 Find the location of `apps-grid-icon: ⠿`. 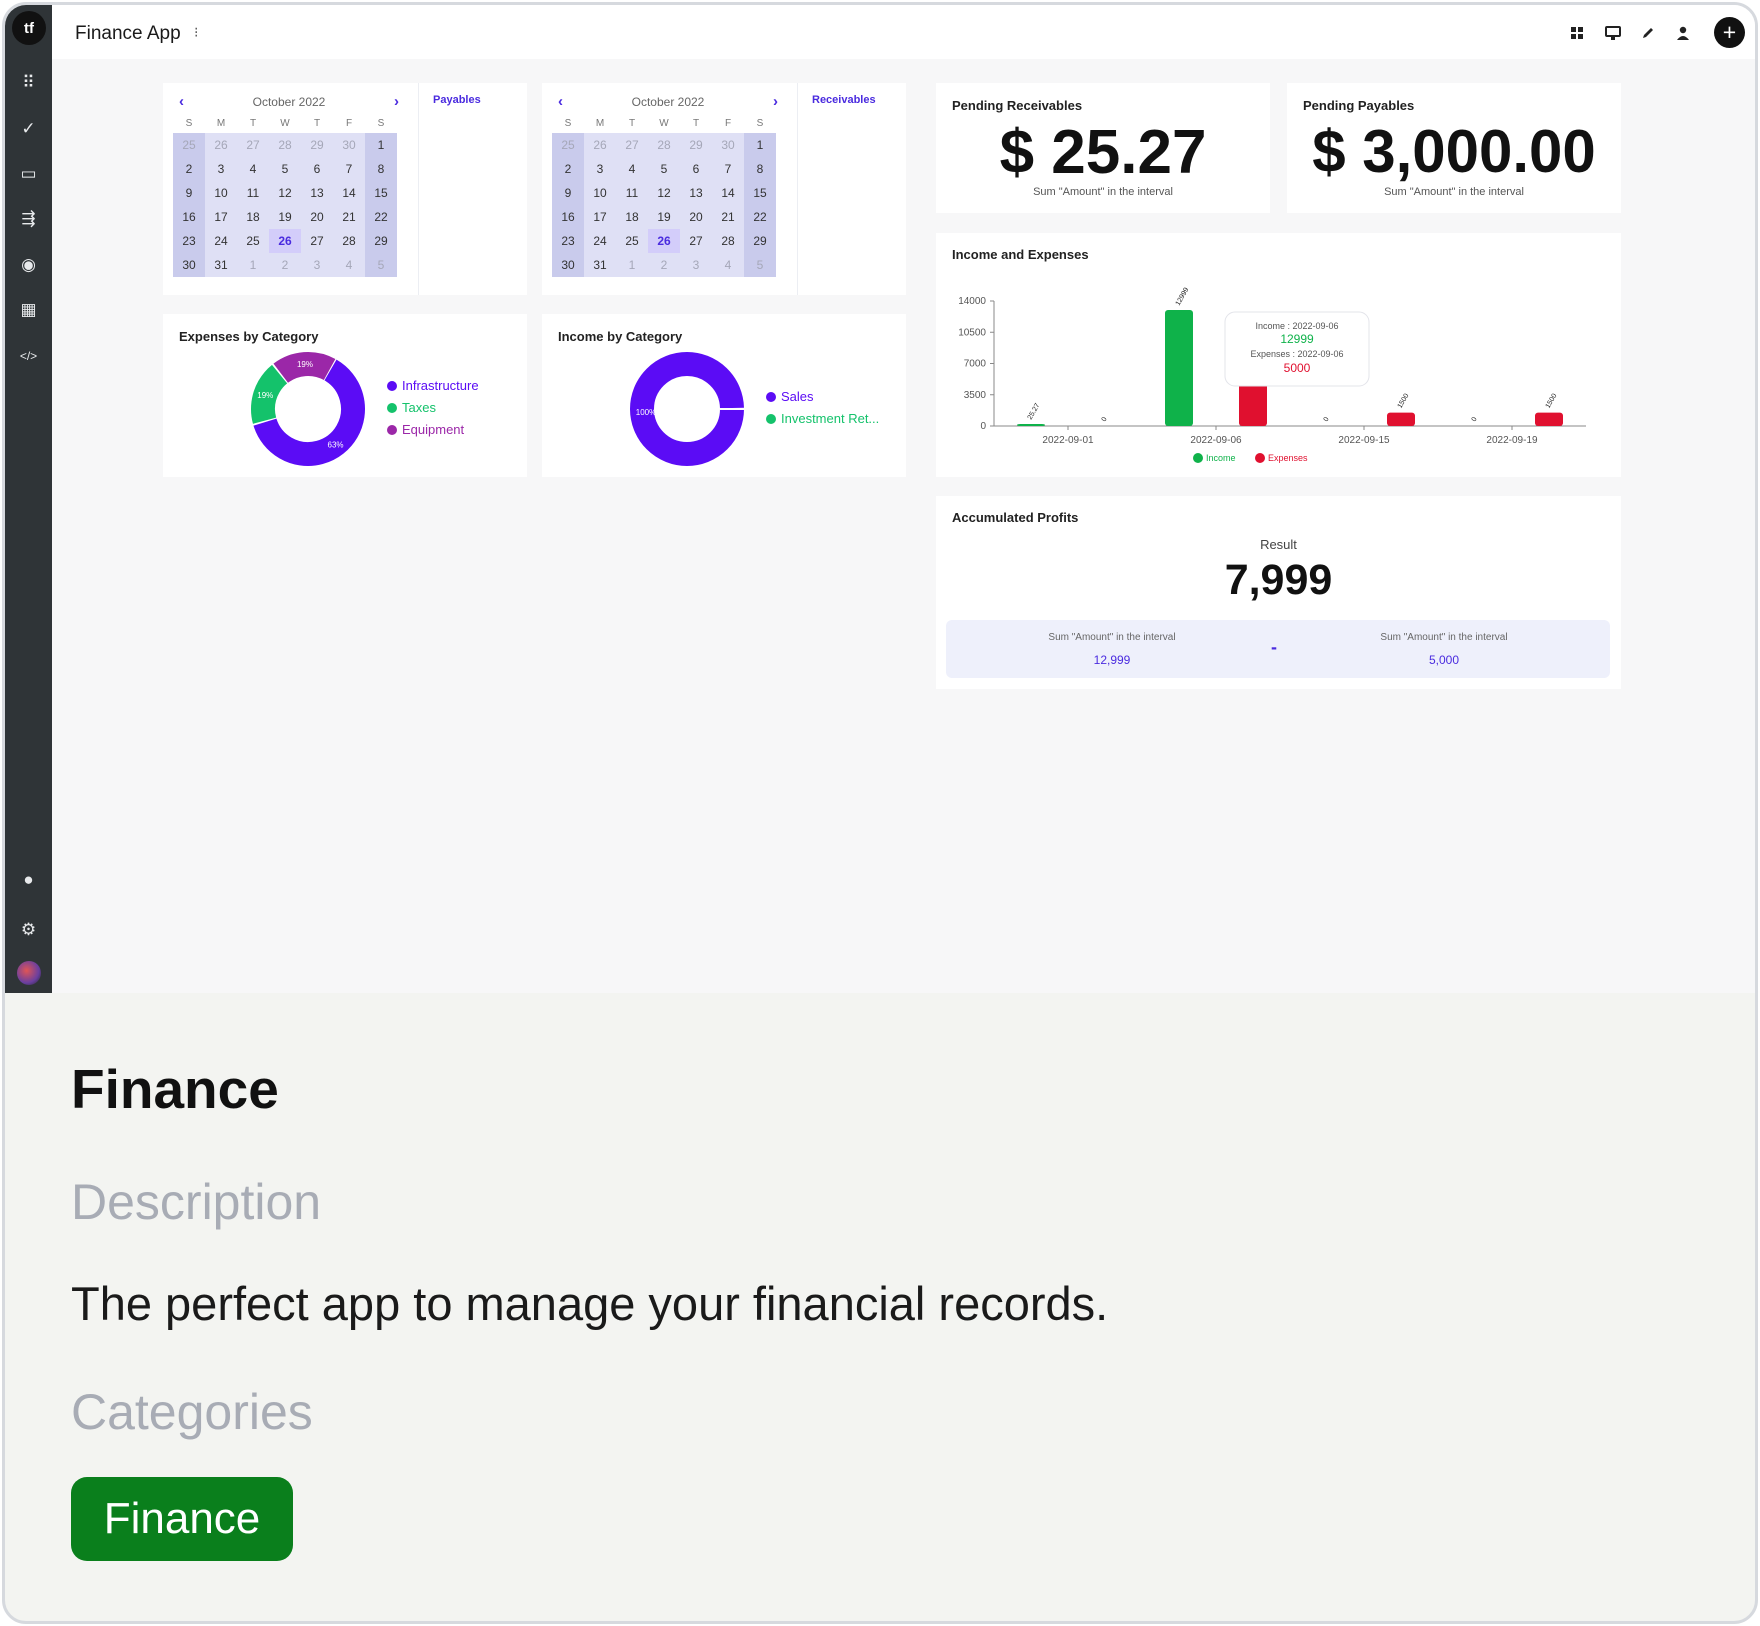

apps-grid-icon: ⠿ is located at coordinates (28, 82).